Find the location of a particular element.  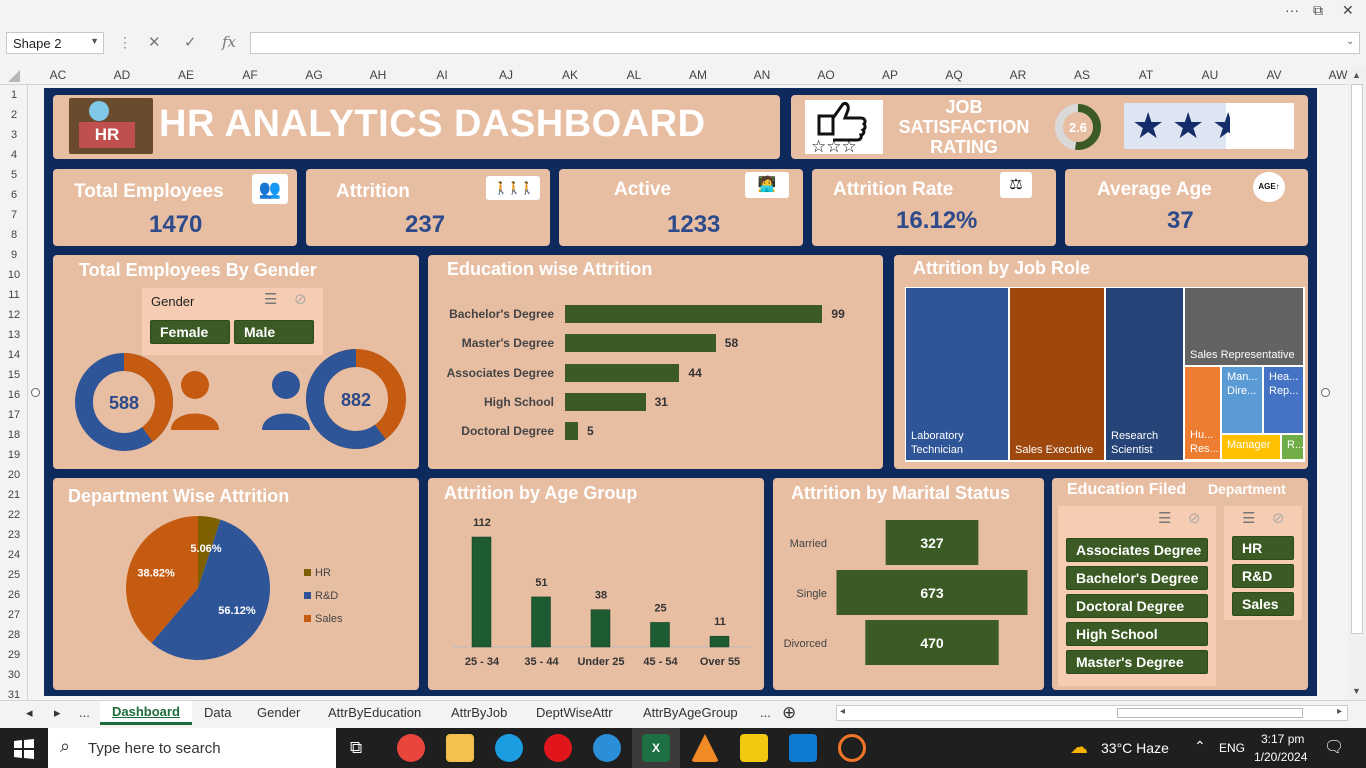

scroll-right-icon: ▸ is located at coordinates (1339, 711).